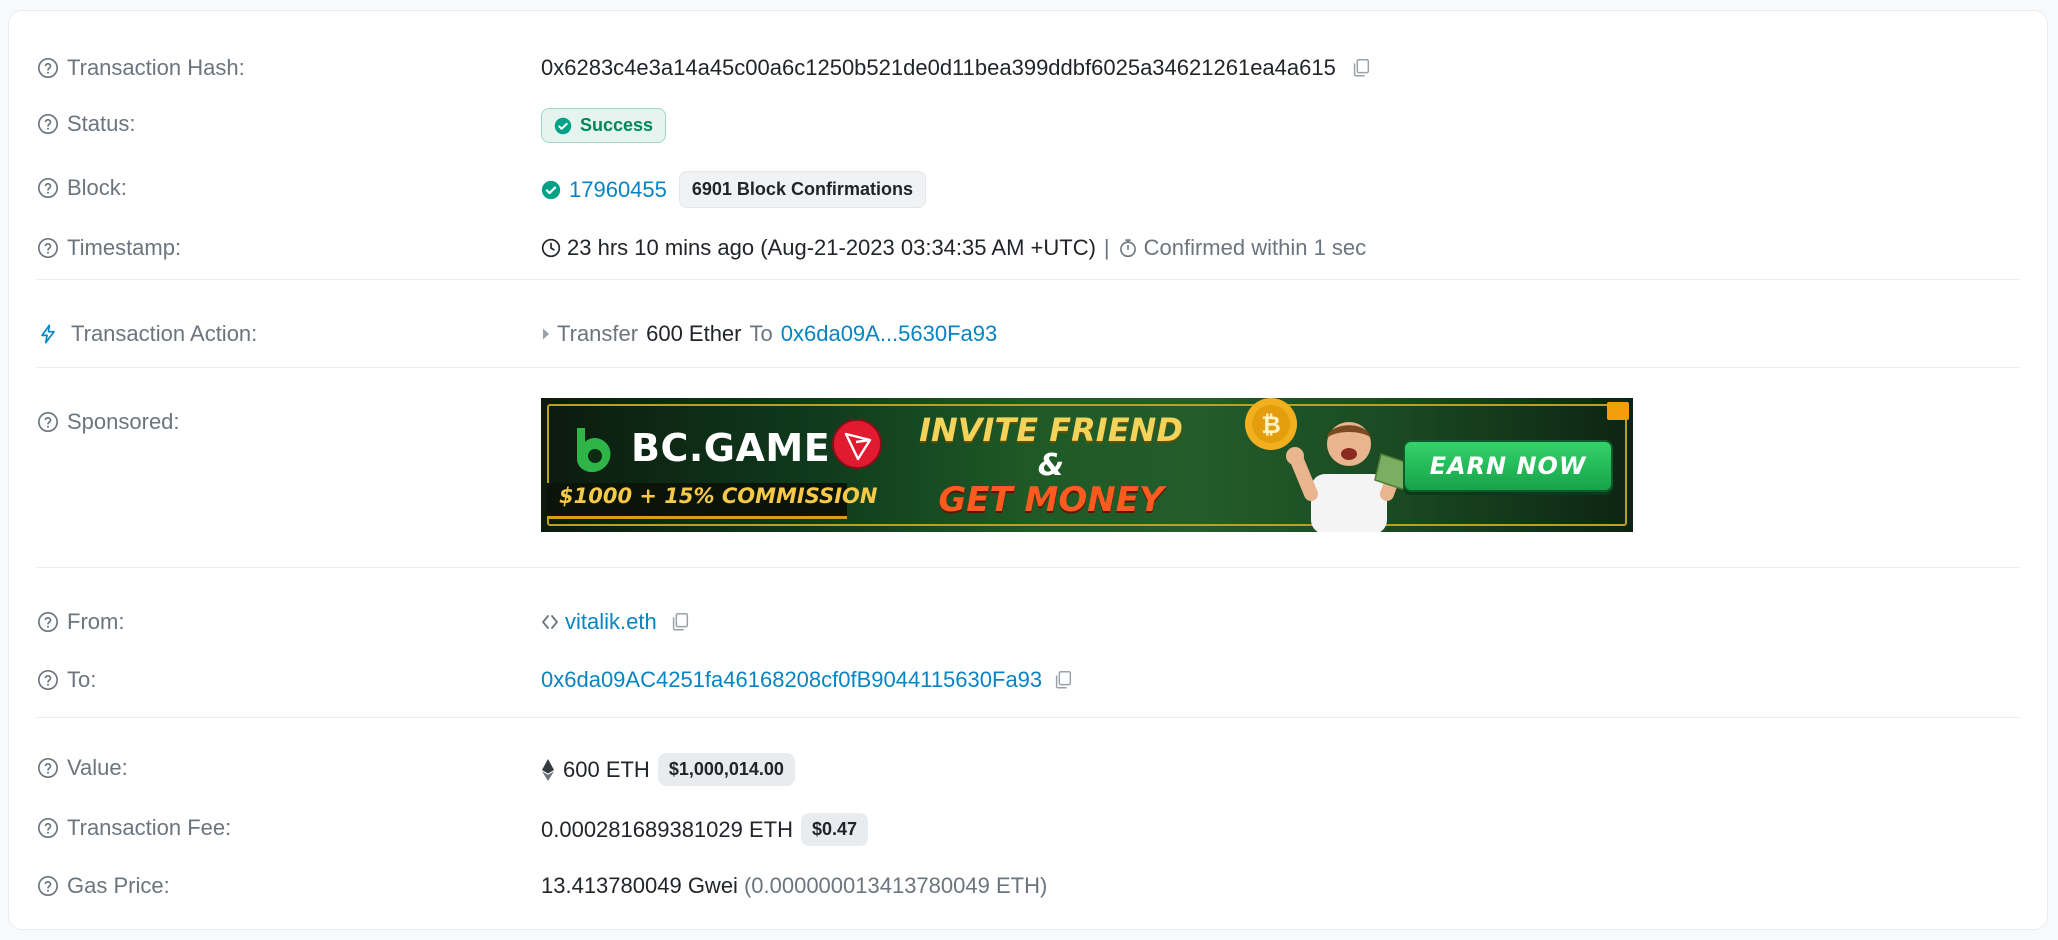  What do you see at coordinates (123, 421) in the screenshot?
I see `label-text: Sponsored:` at bounding box center [123, 421].